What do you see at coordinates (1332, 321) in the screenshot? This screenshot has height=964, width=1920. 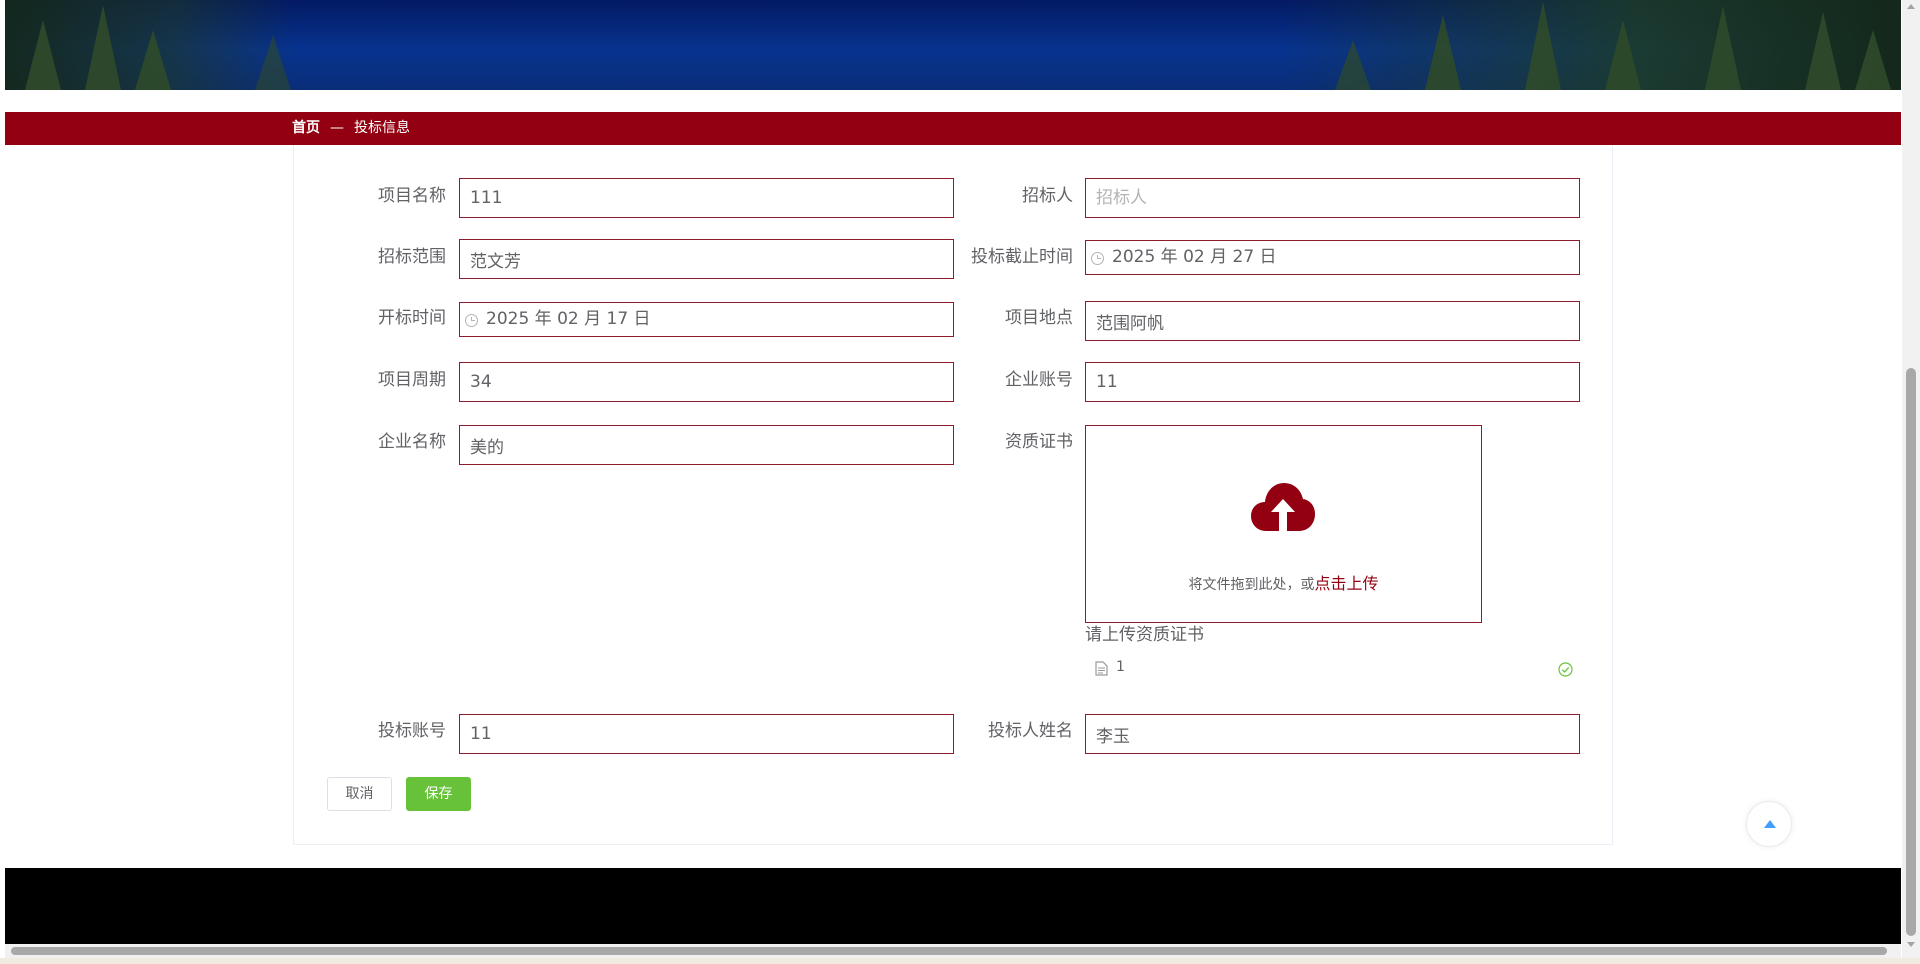 I see `project-location-input` at bounding box center [1332, 321].